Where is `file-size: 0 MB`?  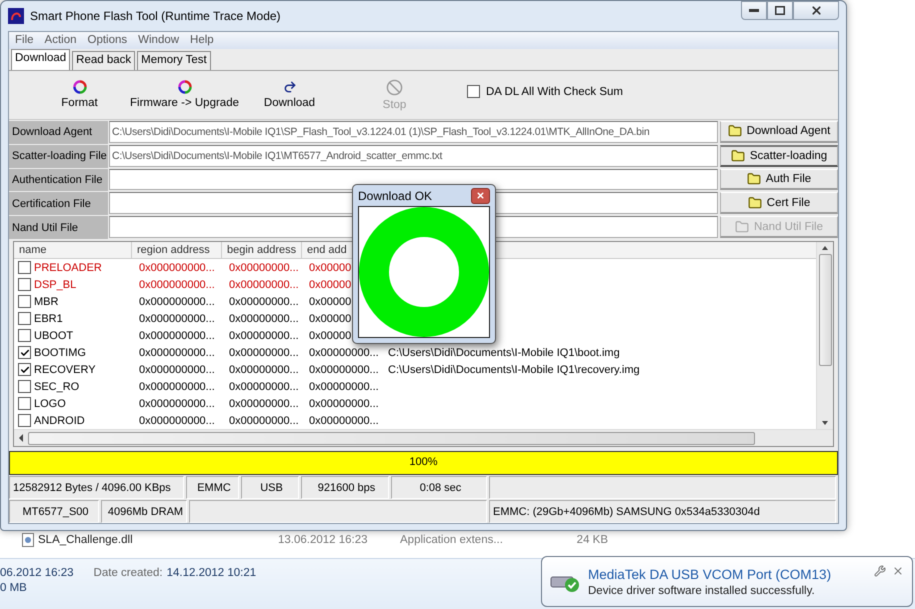
file-size: 0 MB is located at coordinates (13, 588).